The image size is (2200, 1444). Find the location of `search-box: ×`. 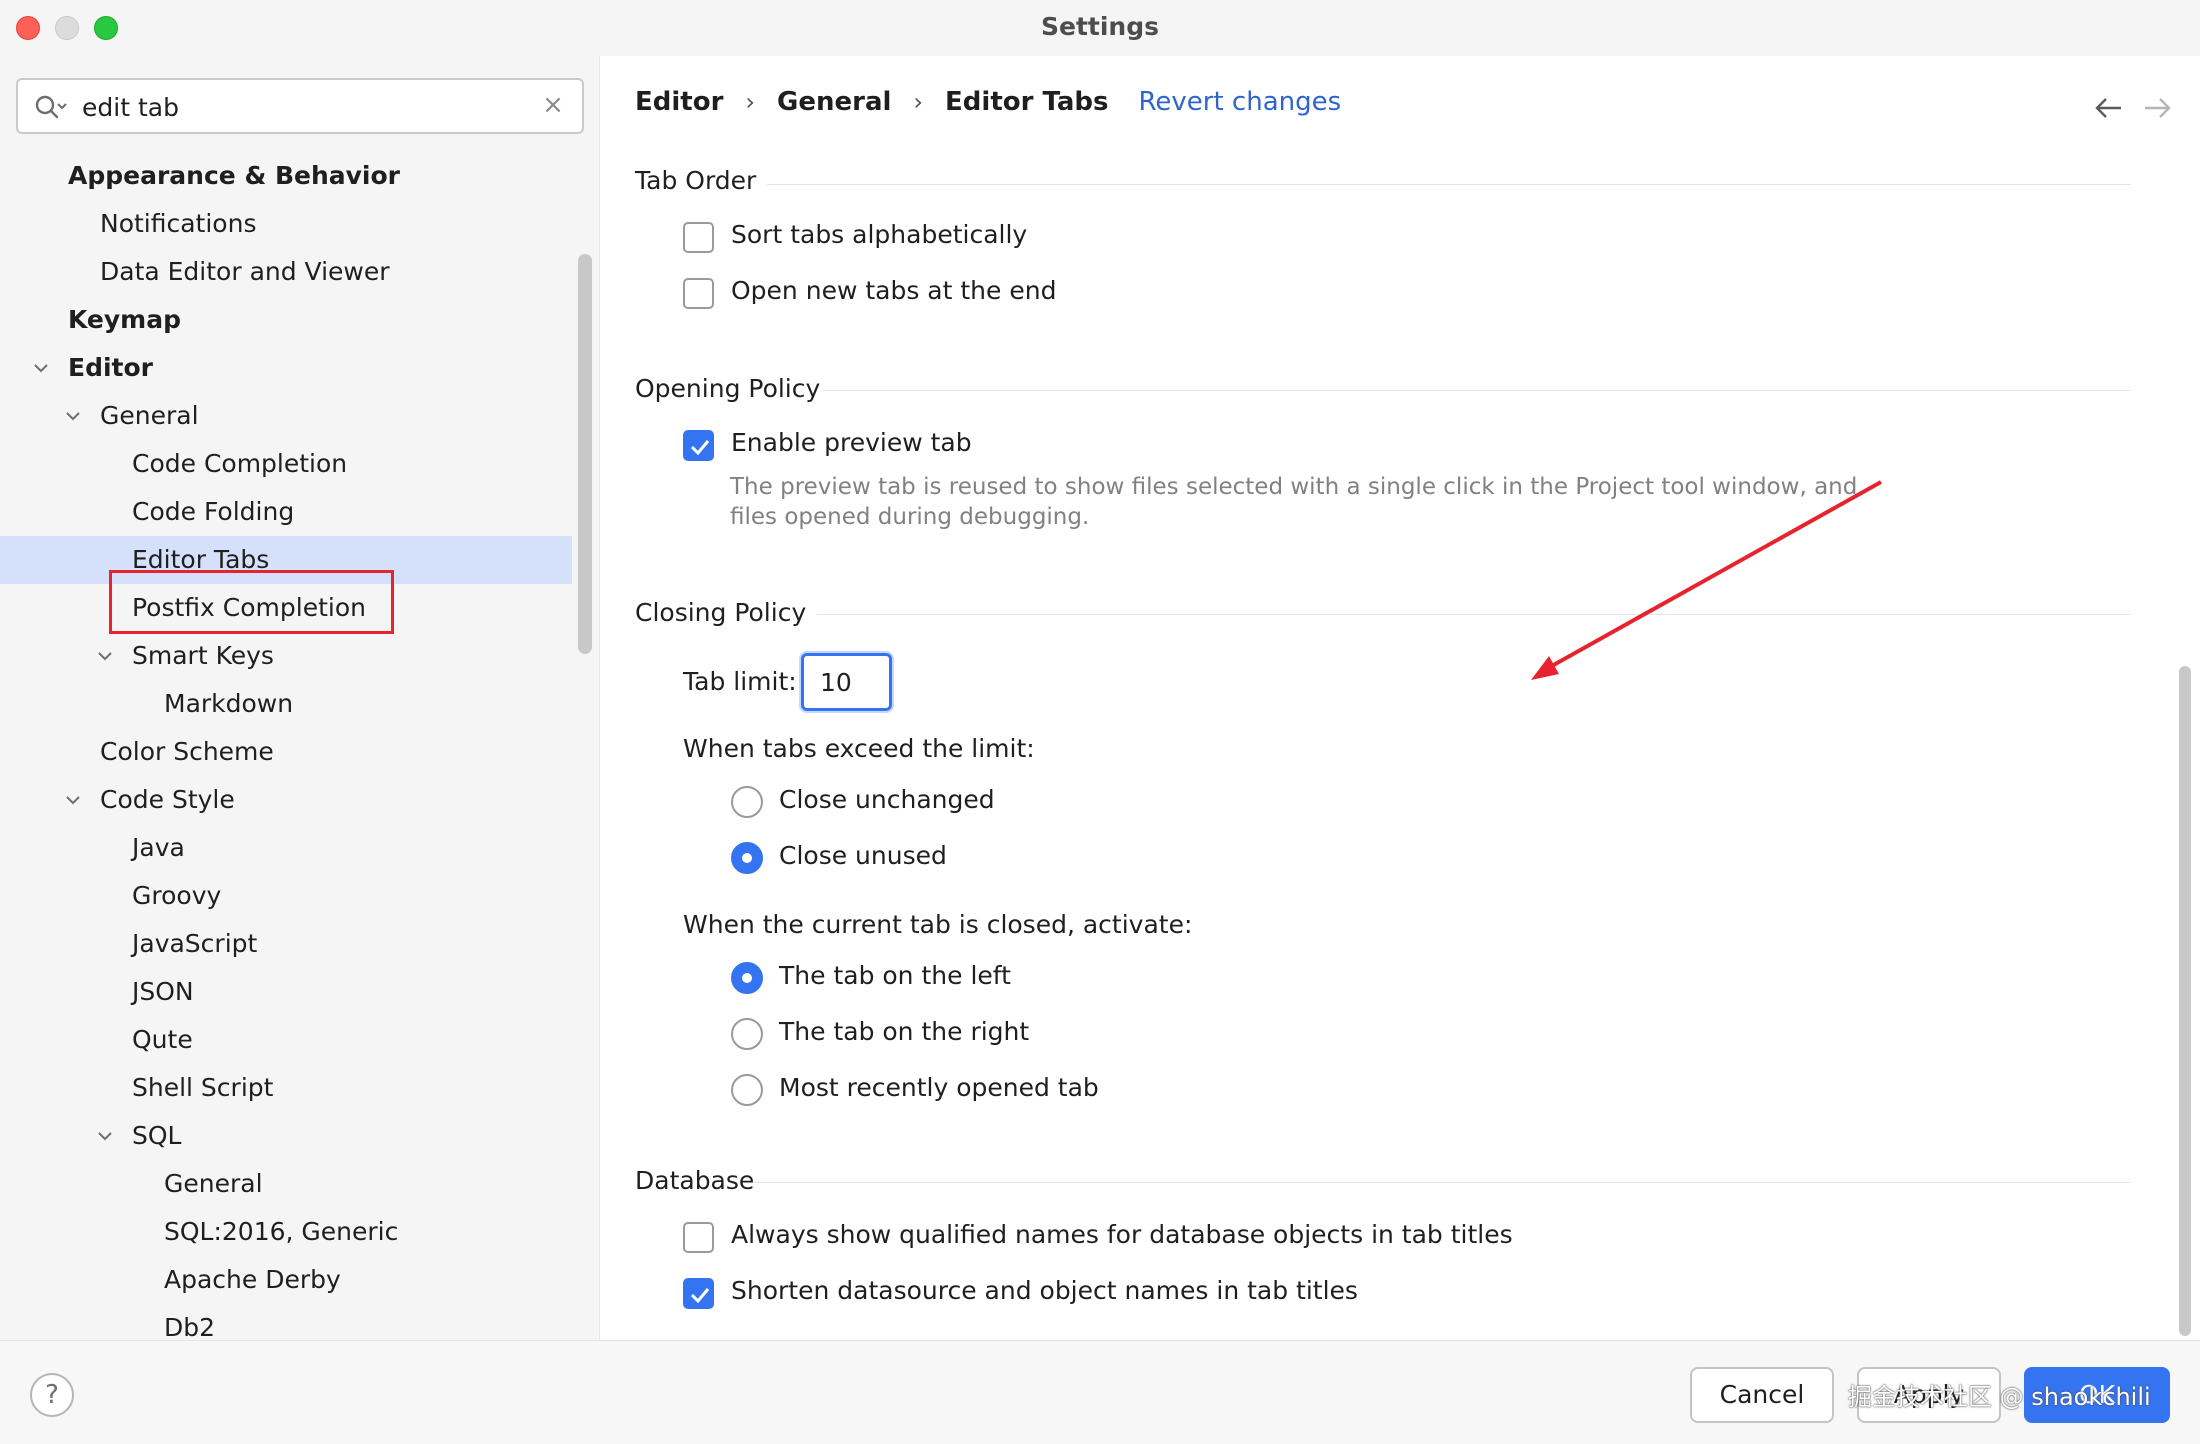

search-box: × is located at coordinates (300, 106).